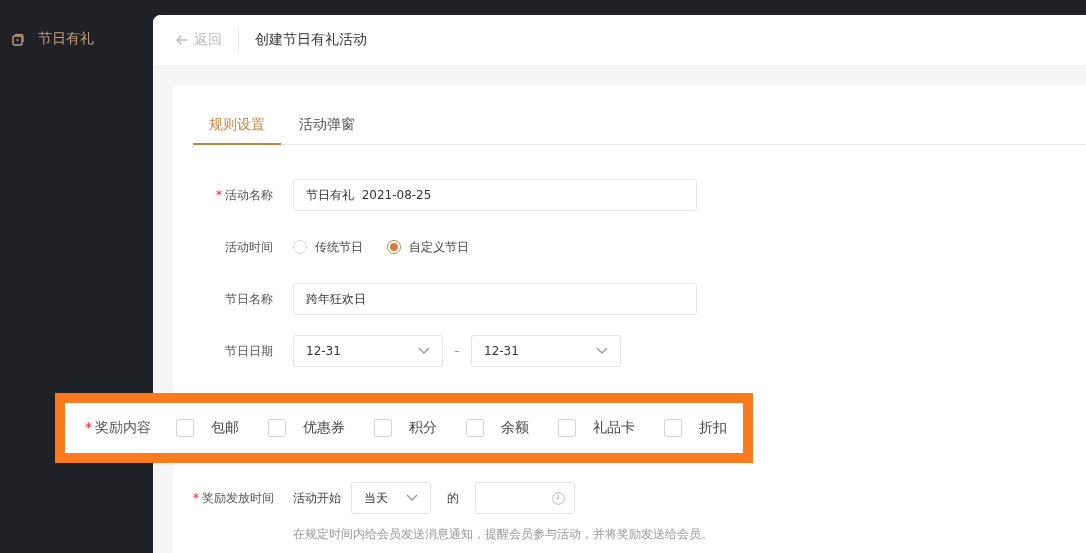 The image size is (1086, 553). I want to click on arrow-left-icon, so click(181, 40).